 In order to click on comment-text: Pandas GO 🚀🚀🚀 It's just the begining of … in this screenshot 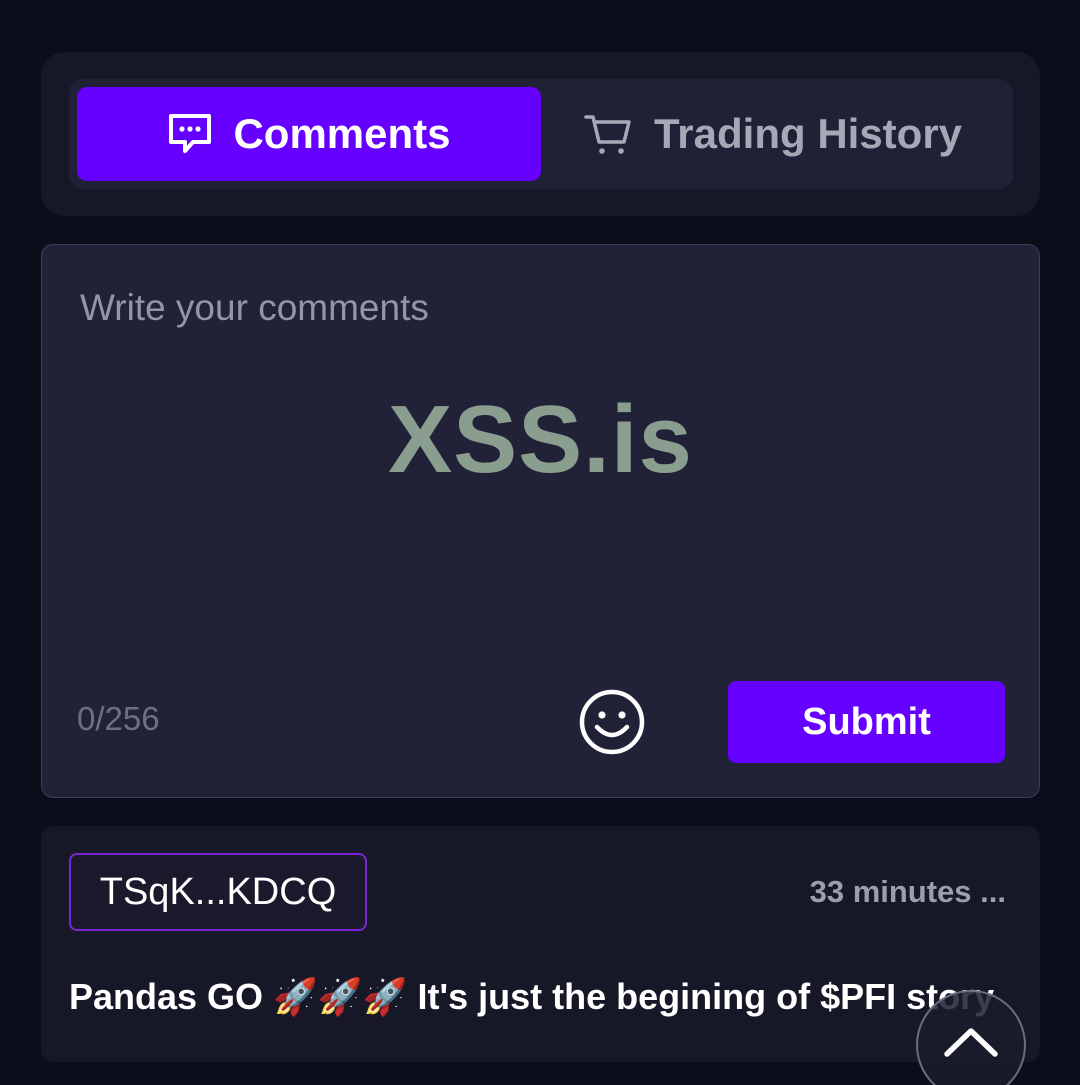, I will do `click(532, 996)`.